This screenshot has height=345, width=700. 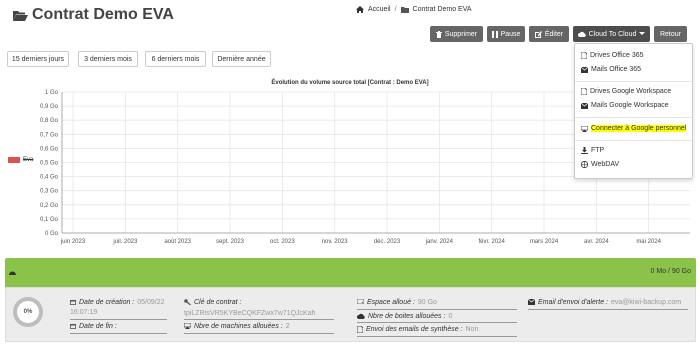 What do you see at coordinates (218, 302) in the screenshot?
I see `contract-key-label: Clé de contrat :` at bounding box center [218, 302].